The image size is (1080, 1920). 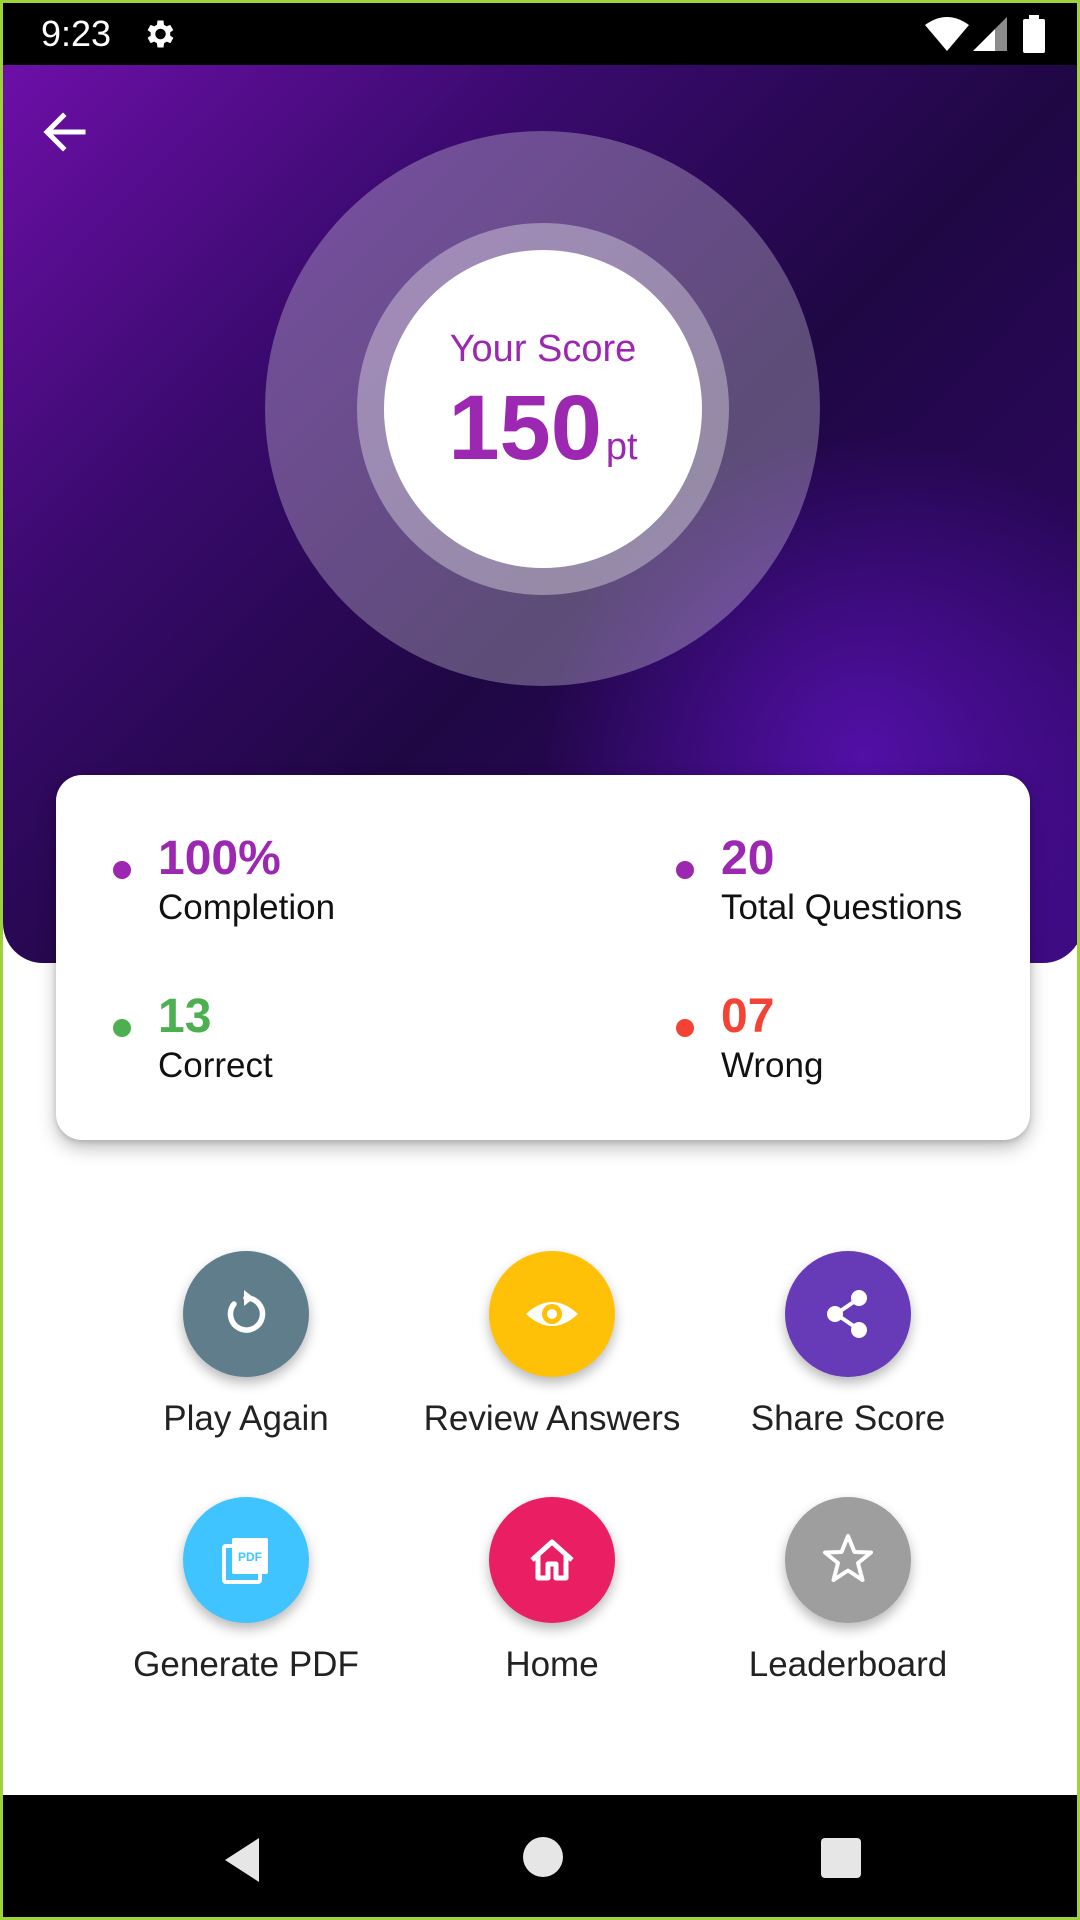 I want to click on play-again-button: Play Again, so click(x=246, y=1356).